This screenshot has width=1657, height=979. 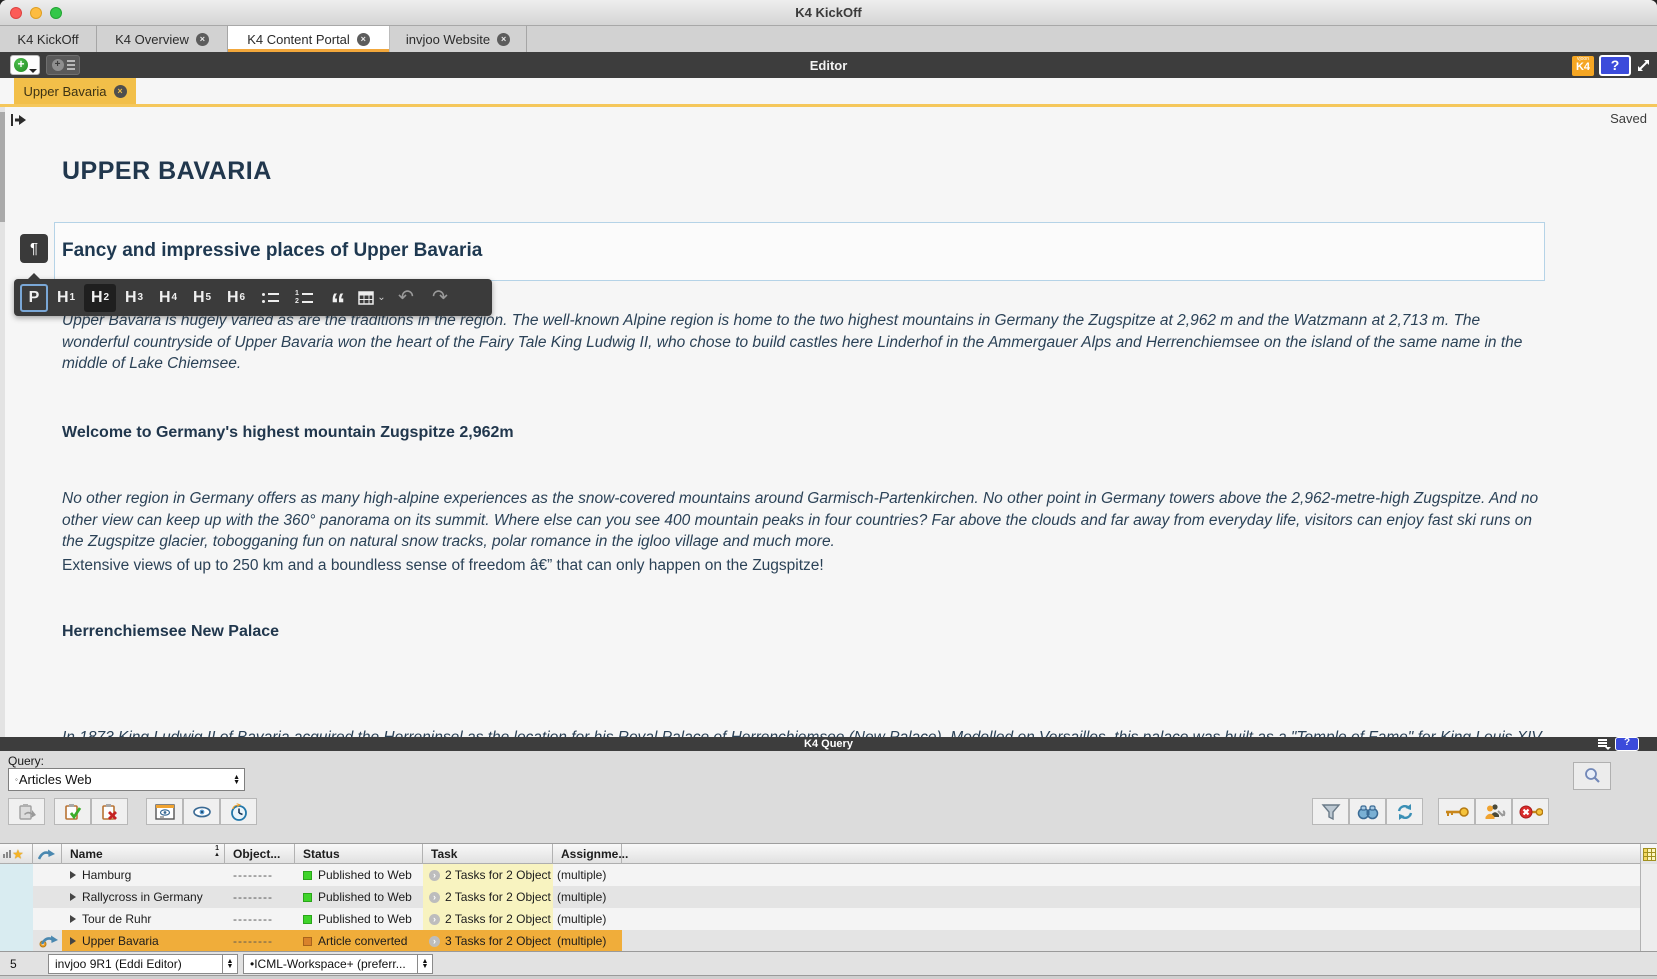 What do you see at coordinates (1648, 908) in the screenshot?
I see `table-scrollbar-track` at bounding box center [1648, 908].